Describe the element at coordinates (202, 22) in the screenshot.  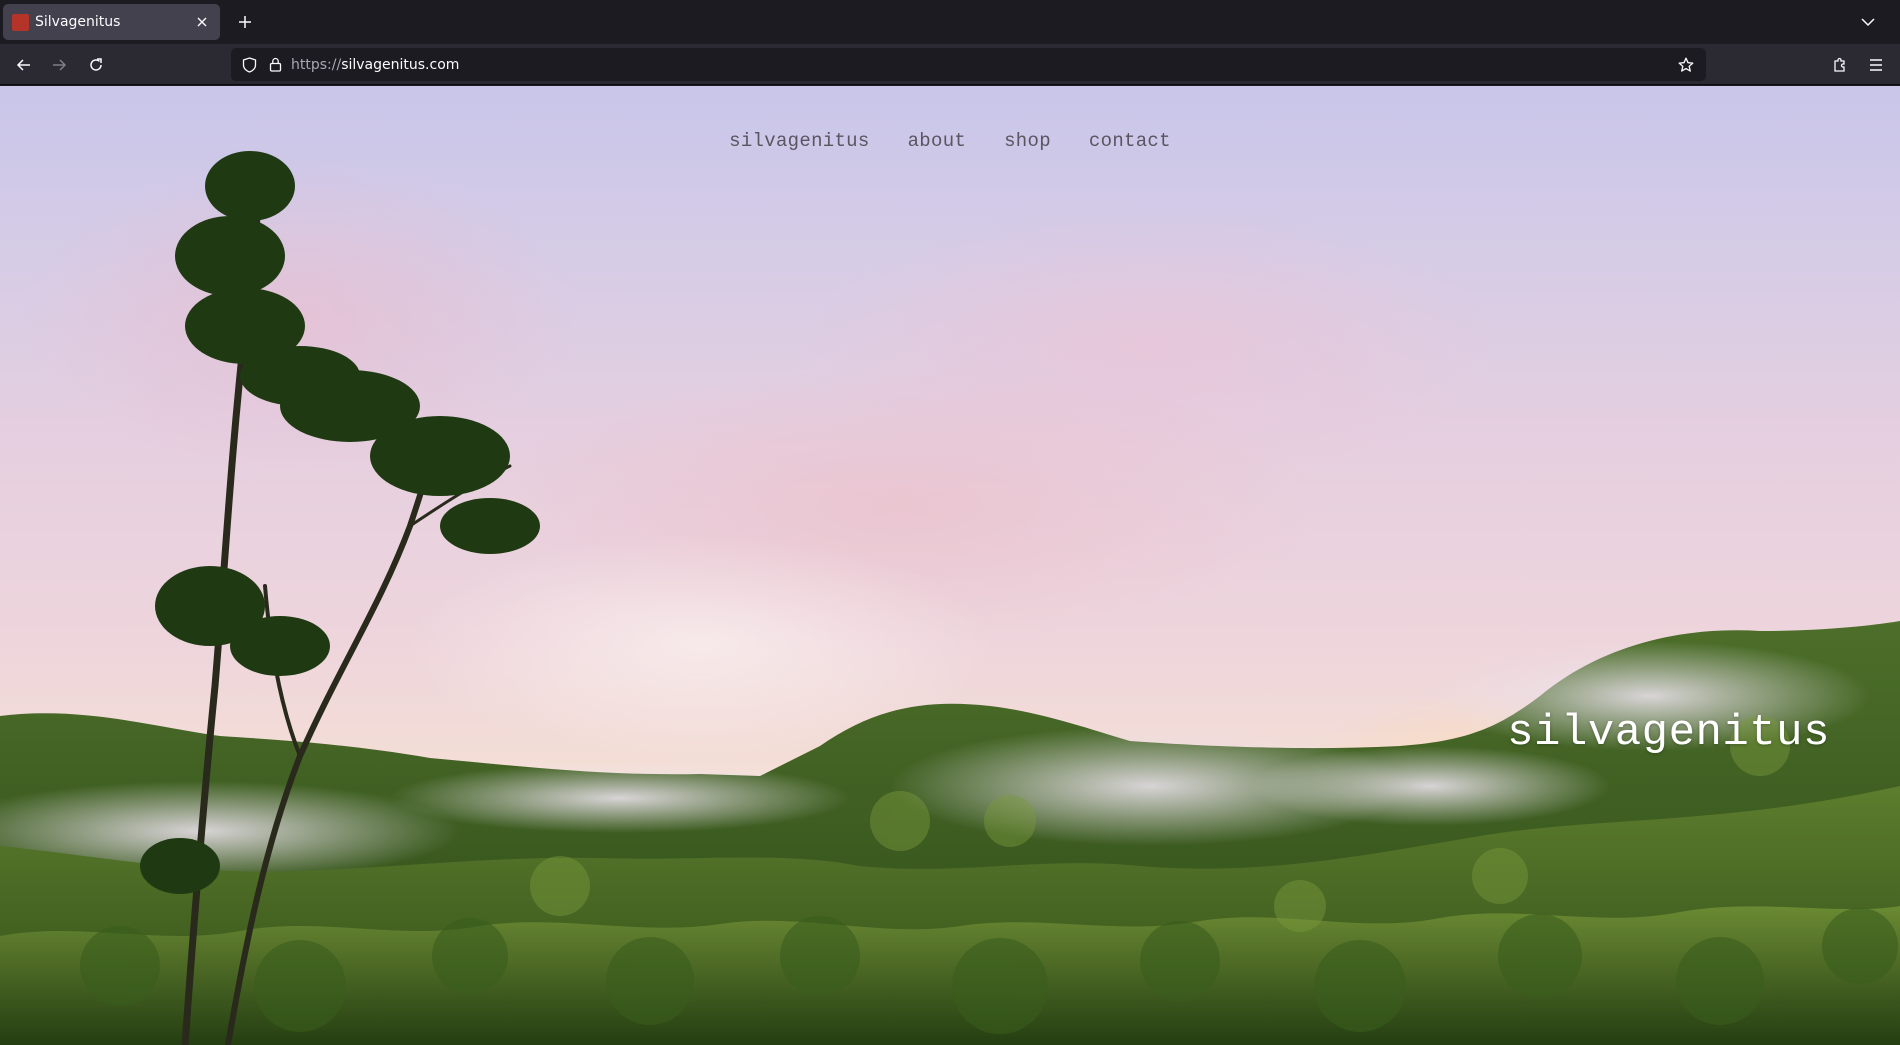
I see `close-icon` at that location.